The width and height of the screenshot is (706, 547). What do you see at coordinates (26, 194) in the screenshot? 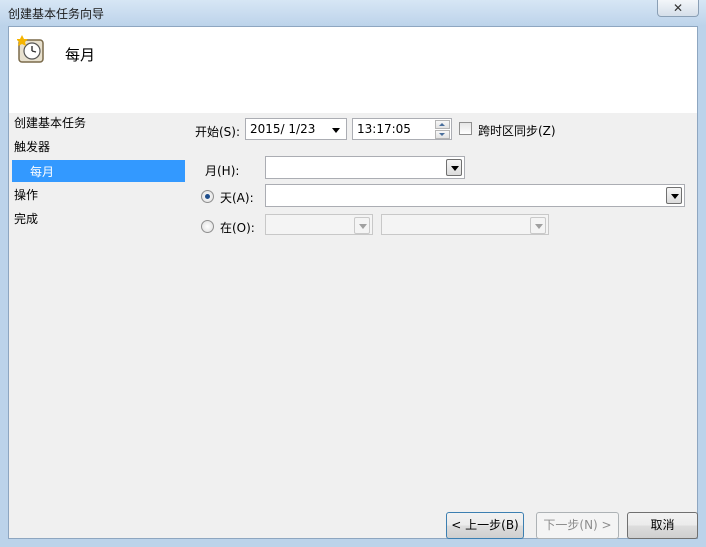
I see `nav-item-action: 操作` at bounding box center [26, 194].